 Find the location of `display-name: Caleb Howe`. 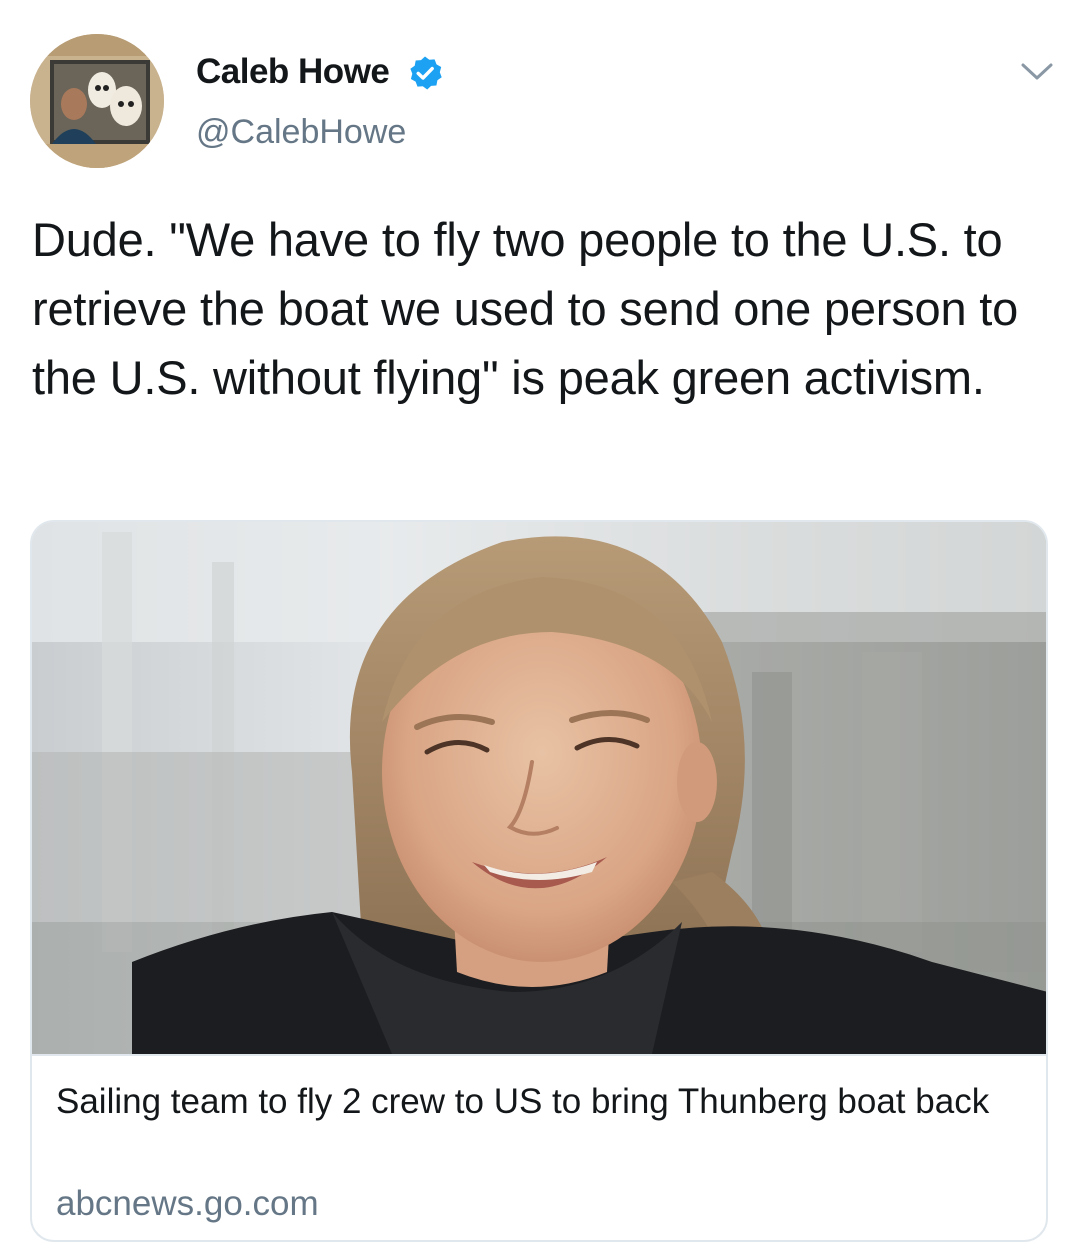

display-name: Caleb Howe is located at coordinates (293, 72).